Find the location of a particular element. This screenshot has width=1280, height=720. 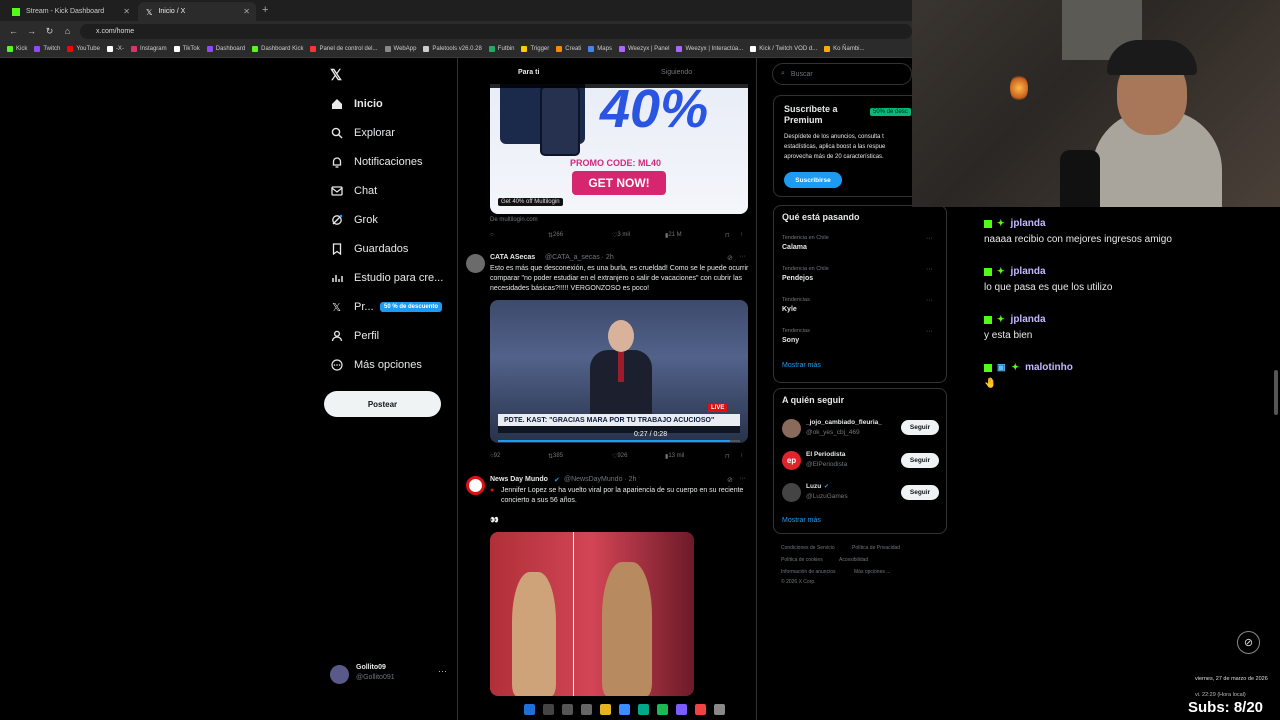

sidebar-item-inicio: Inicio is located at coordinates (356, 104).